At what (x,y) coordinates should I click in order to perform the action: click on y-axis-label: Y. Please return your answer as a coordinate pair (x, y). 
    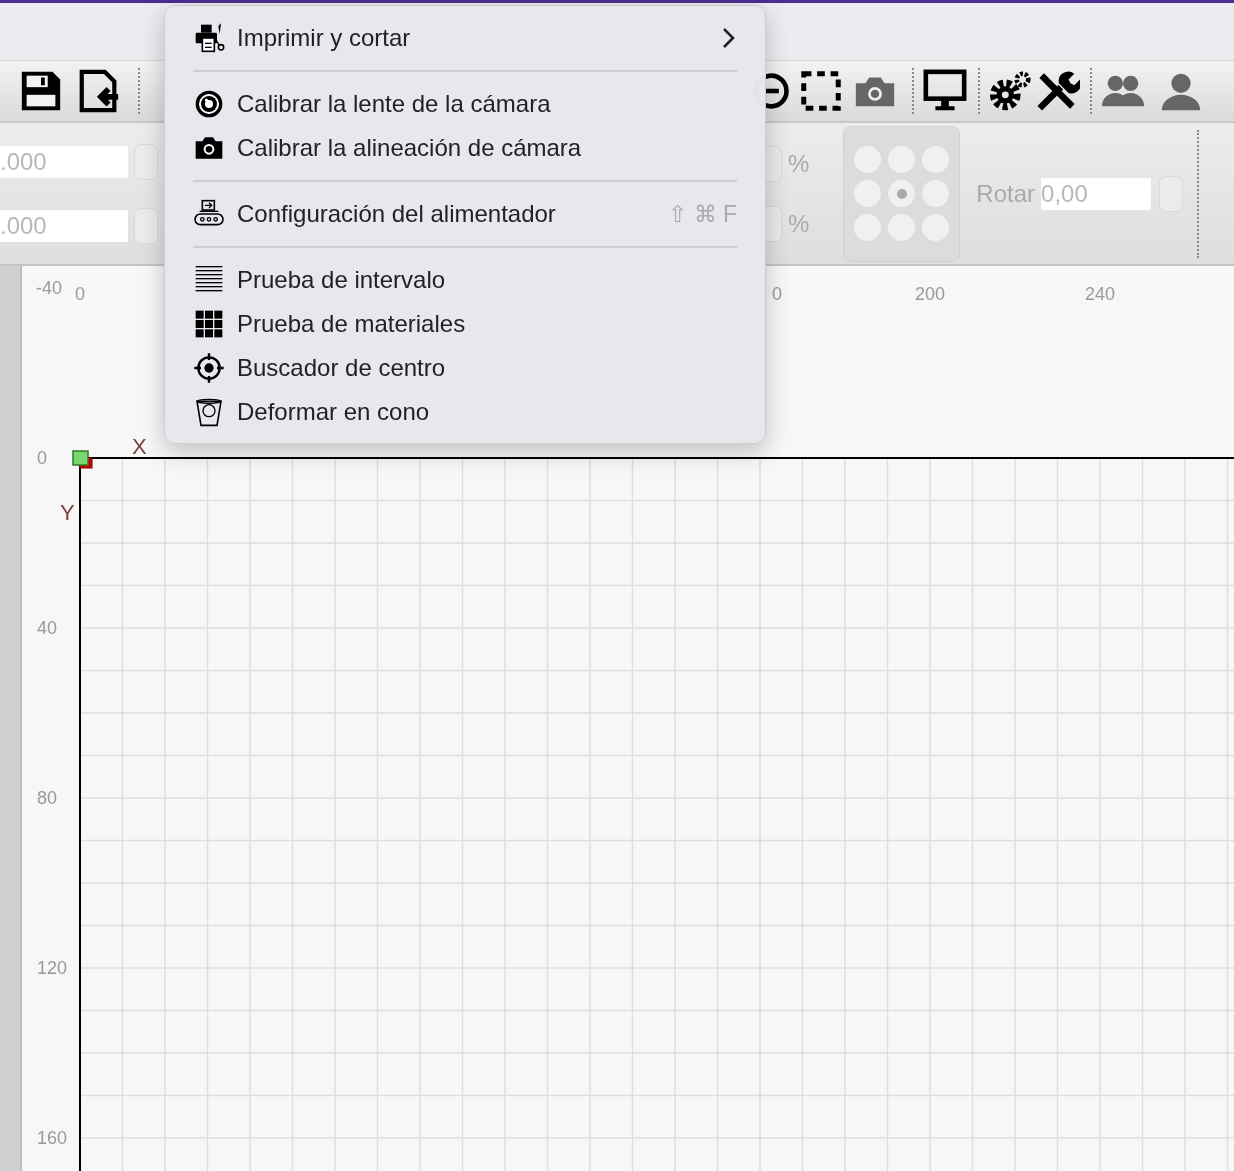
    Looking at the image, I should click on (67, 512).